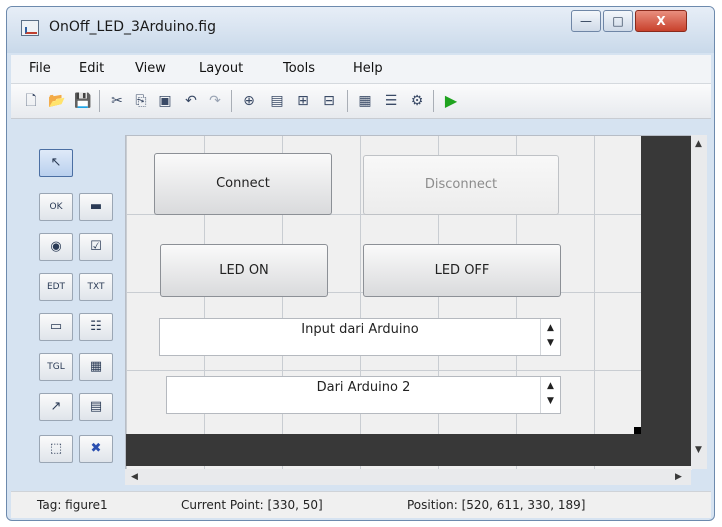 The width and height of the screenshot is (722, 527). What do you see at coordinates (637, 430) in the screenshot?
I see `resize-handle` at bounding box center [637, 430].